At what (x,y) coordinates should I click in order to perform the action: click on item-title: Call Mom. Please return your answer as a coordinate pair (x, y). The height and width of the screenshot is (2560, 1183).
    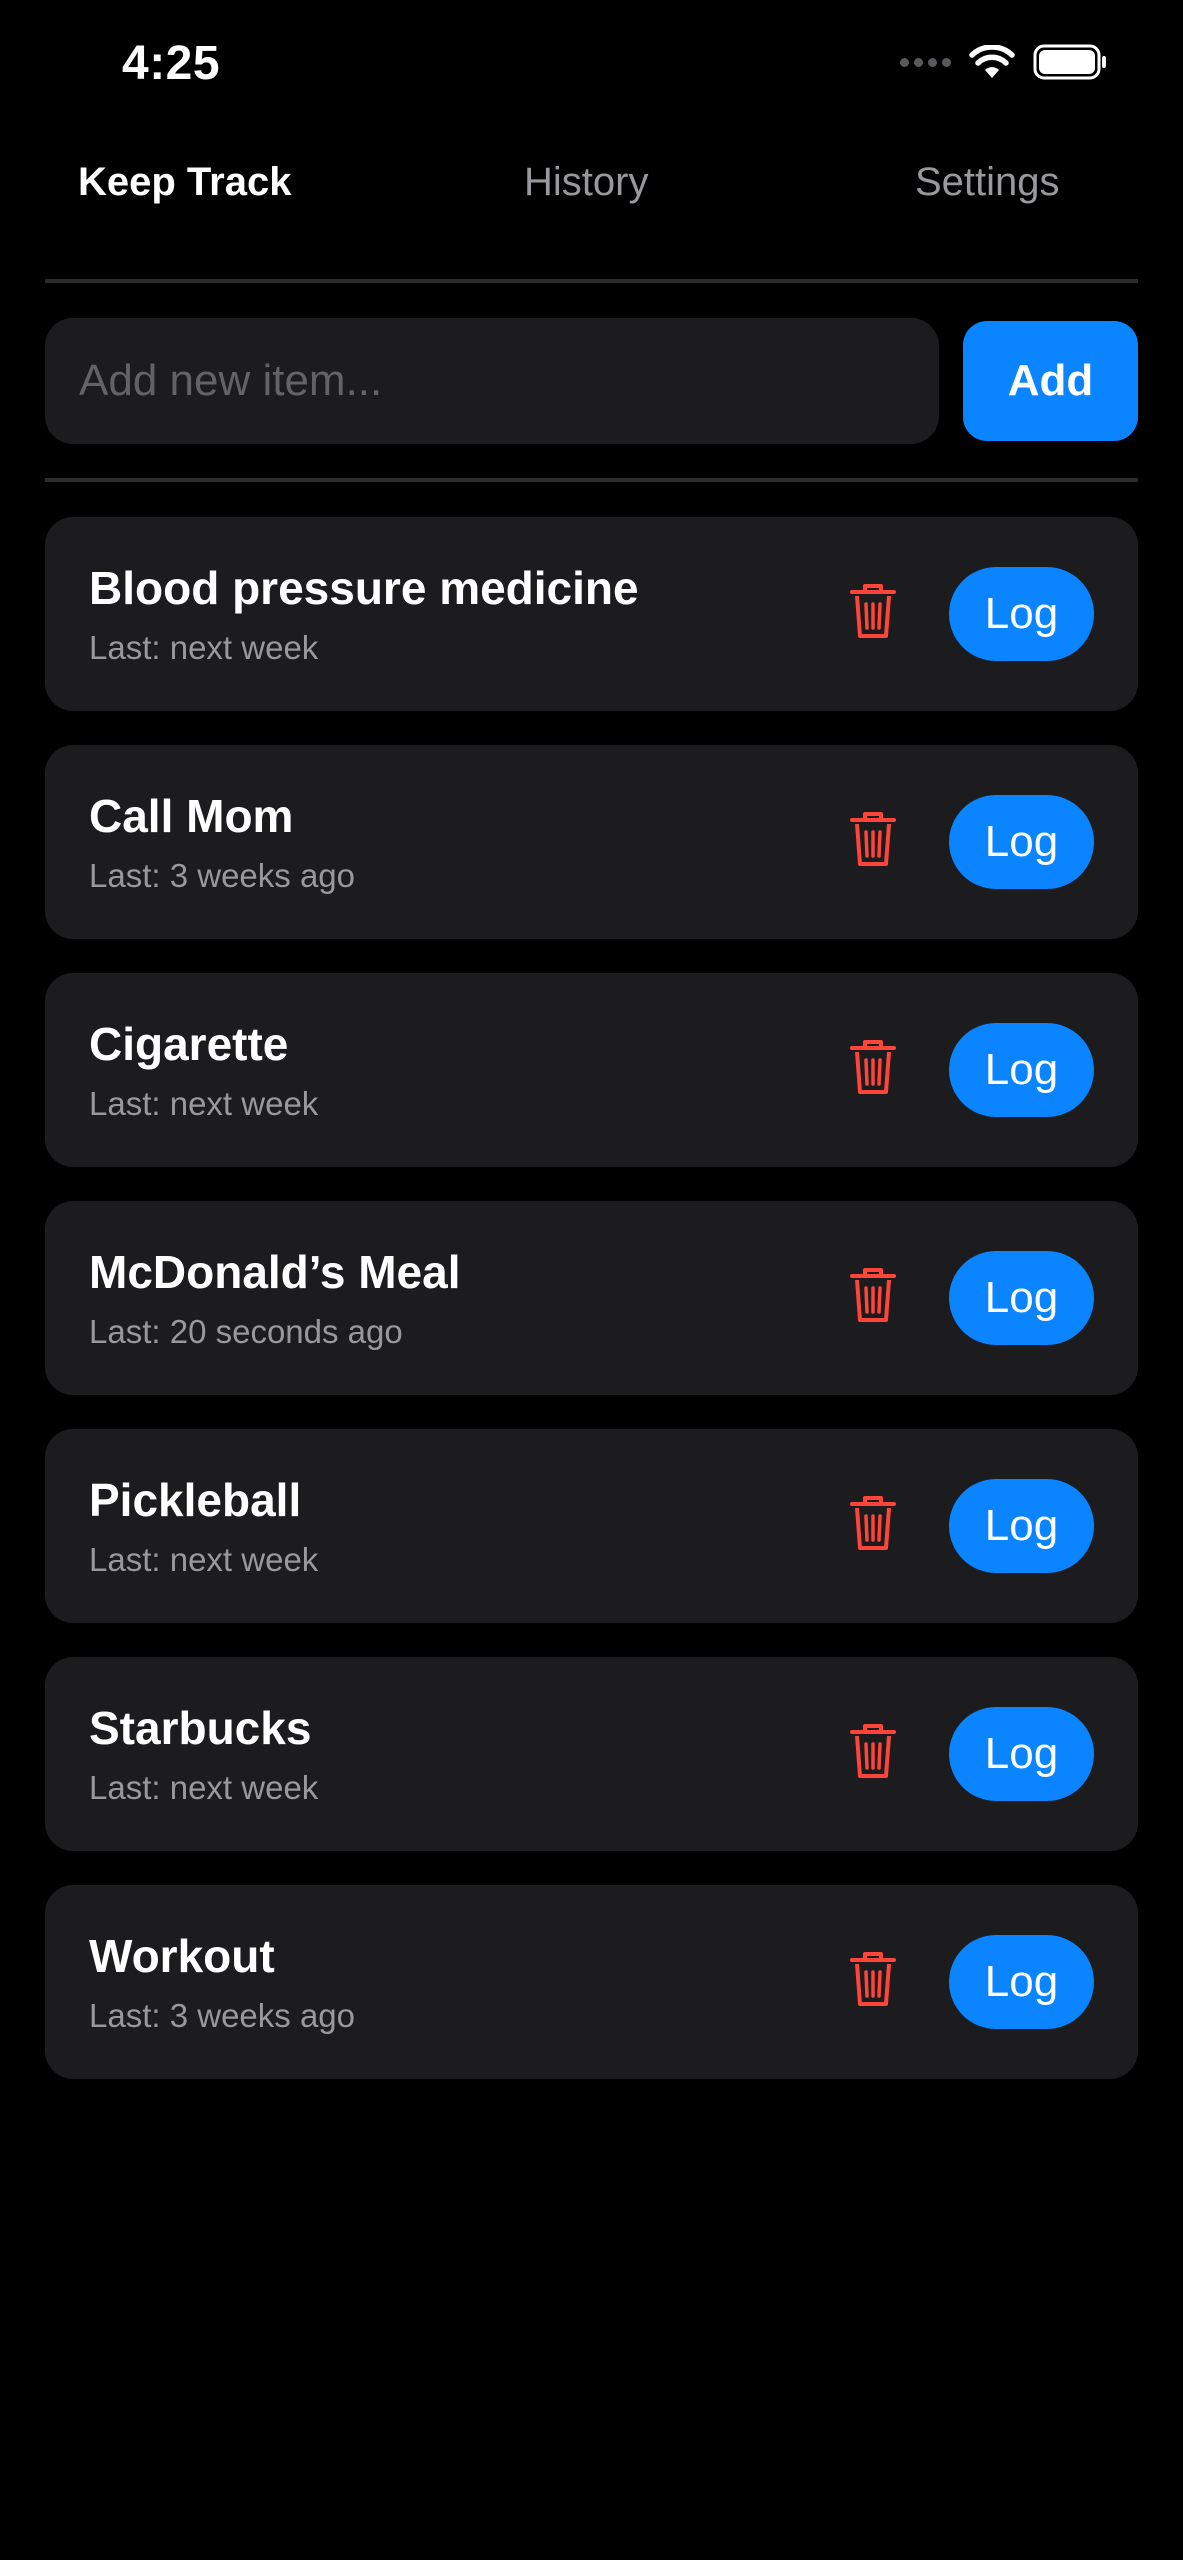
    Looking at the image, I should click on (191, 816).